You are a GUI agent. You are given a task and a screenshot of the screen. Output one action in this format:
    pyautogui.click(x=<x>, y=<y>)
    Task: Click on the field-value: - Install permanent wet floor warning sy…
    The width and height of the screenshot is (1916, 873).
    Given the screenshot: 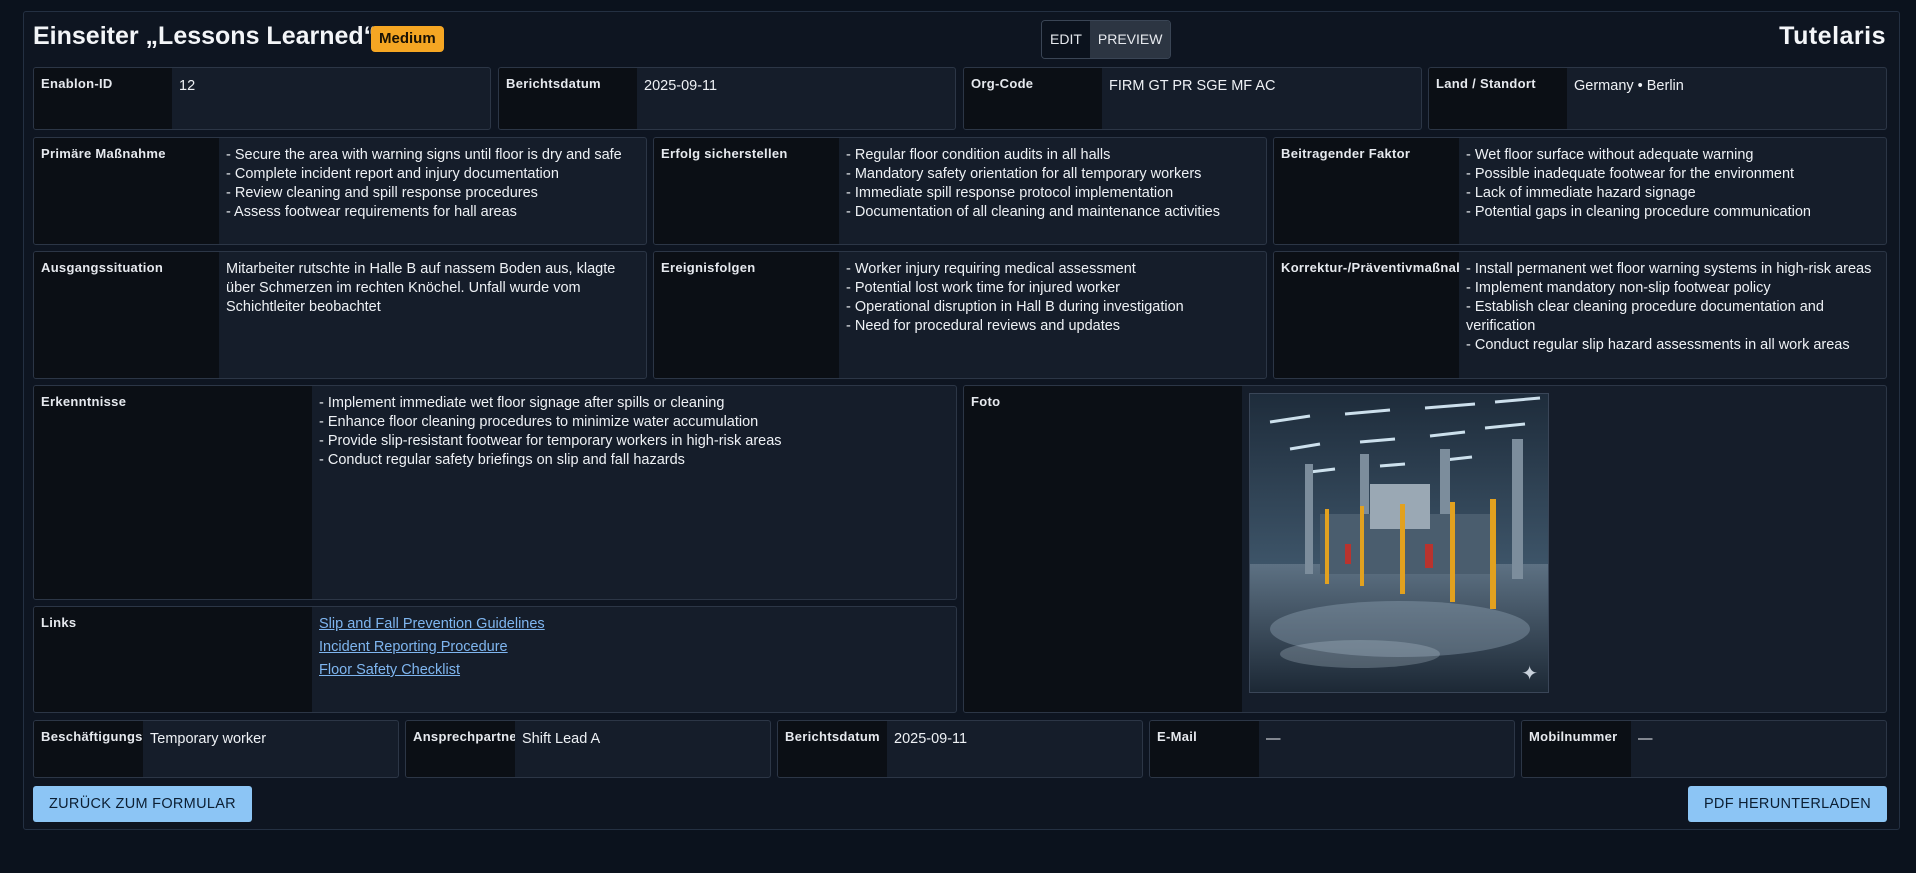 What is the action you would take?
    pyautogui.click(x=1672, y=315)
    